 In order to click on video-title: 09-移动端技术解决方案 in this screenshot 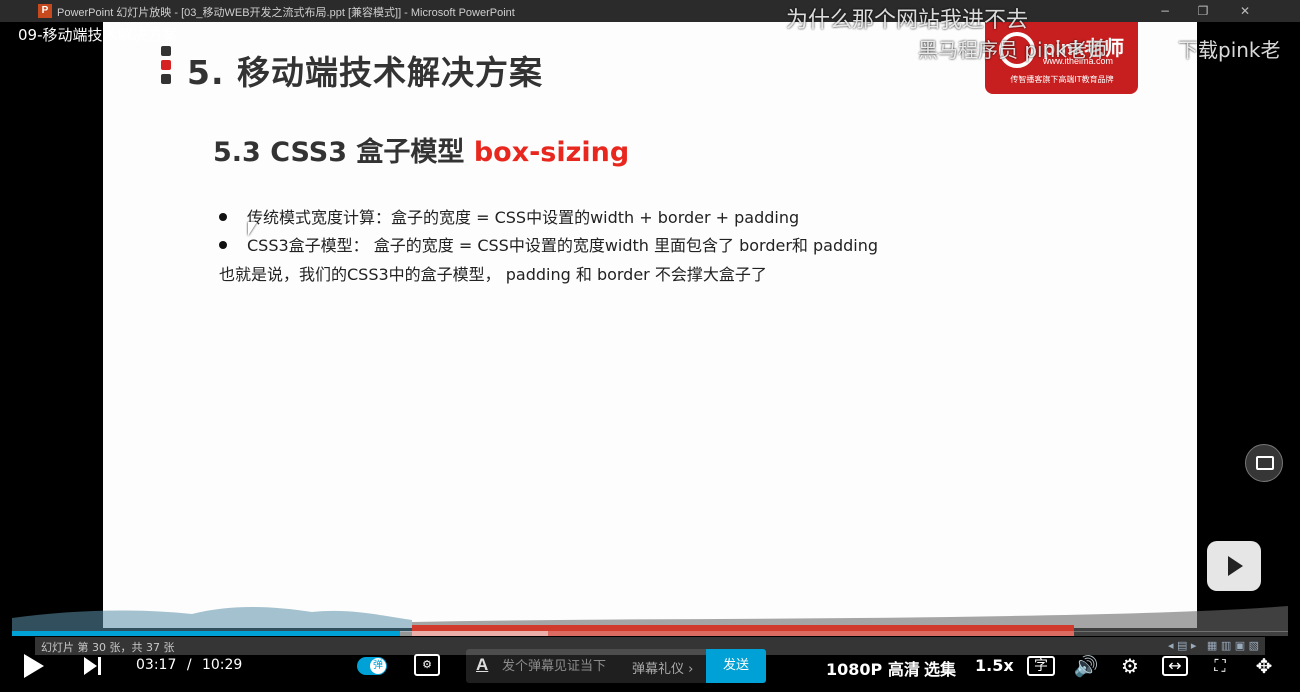, I will do `click(98, 35)`.